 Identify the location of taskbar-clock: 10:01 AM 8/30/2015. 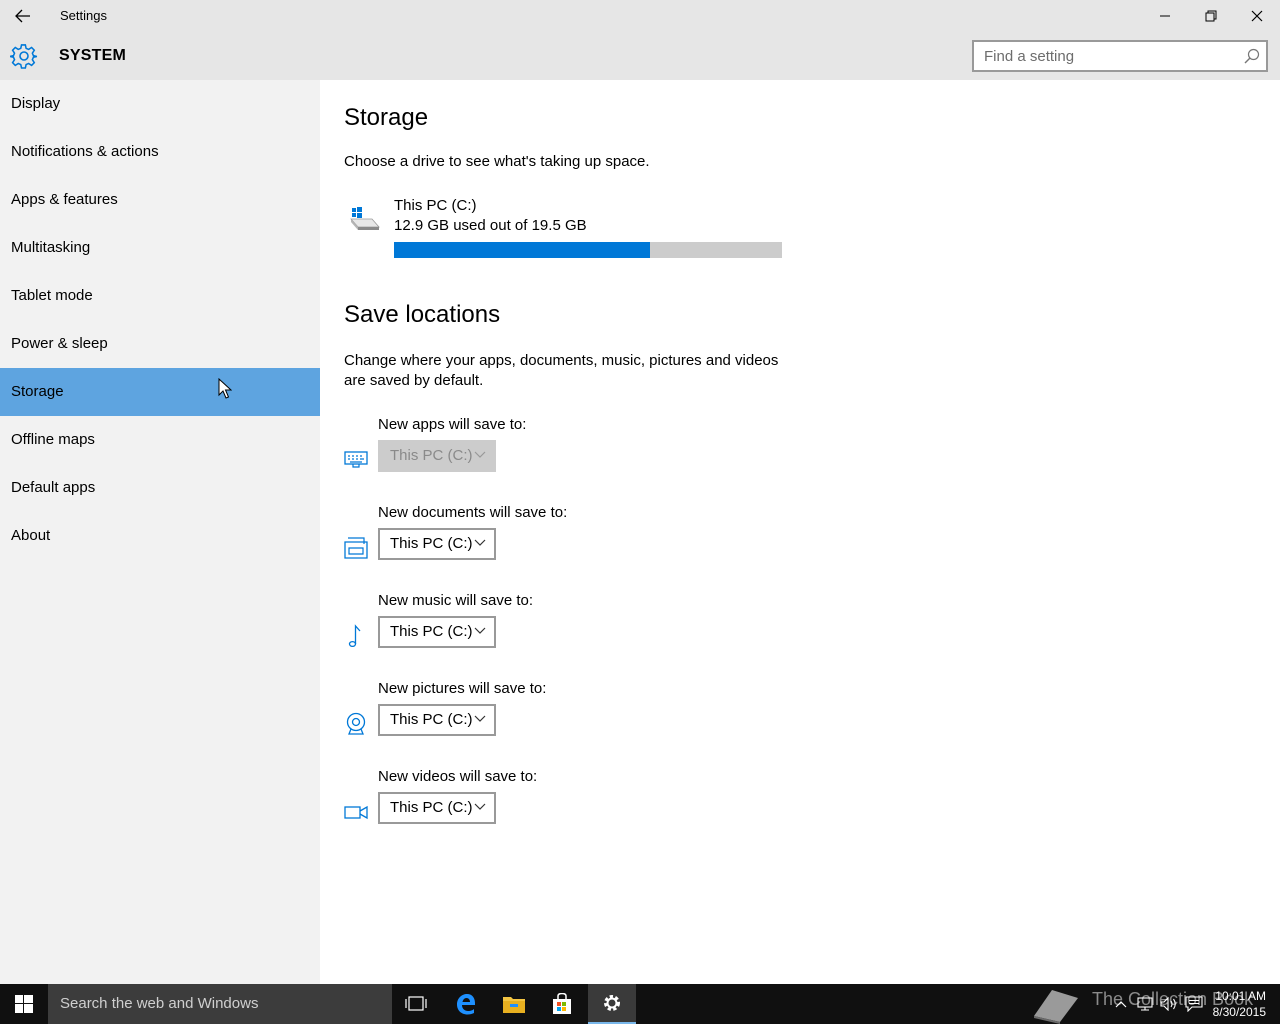
(1239, 1004).